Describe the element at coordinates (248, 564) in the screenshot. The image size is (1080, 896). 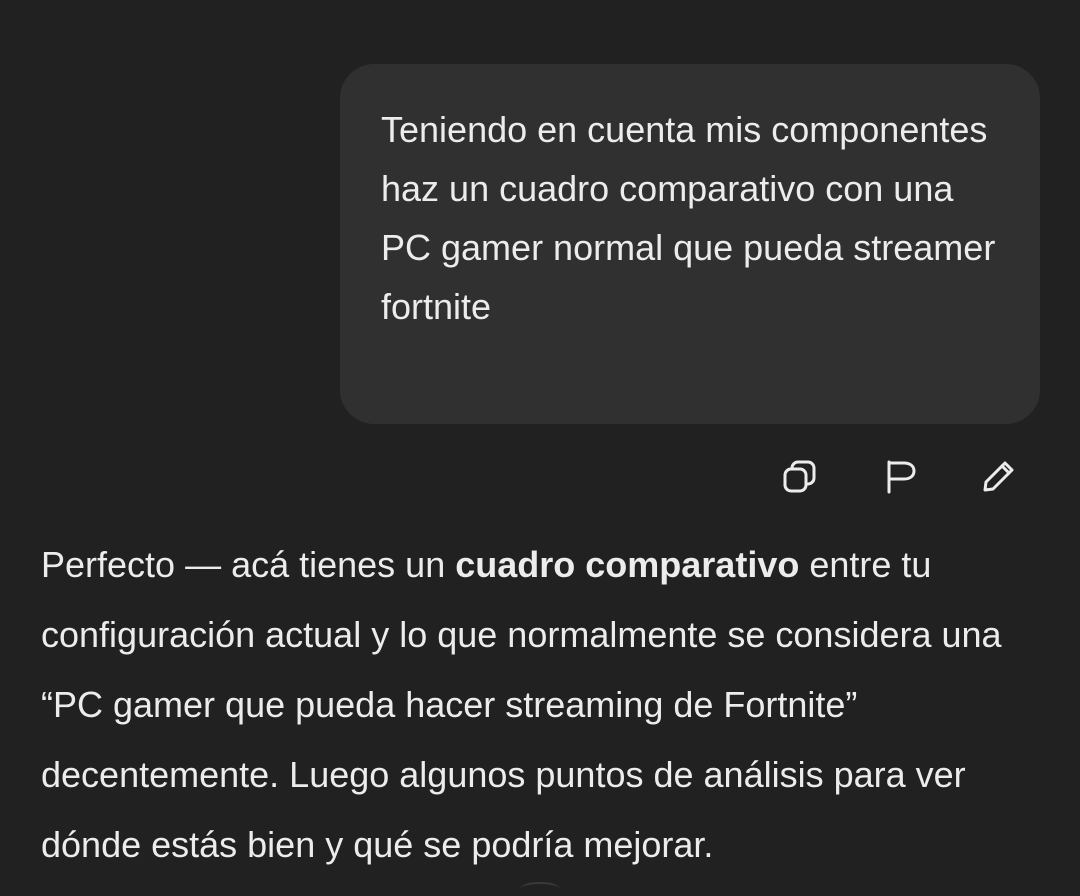
I see `assistant-text-intro: Perfecto — acá tienes un` at that location.